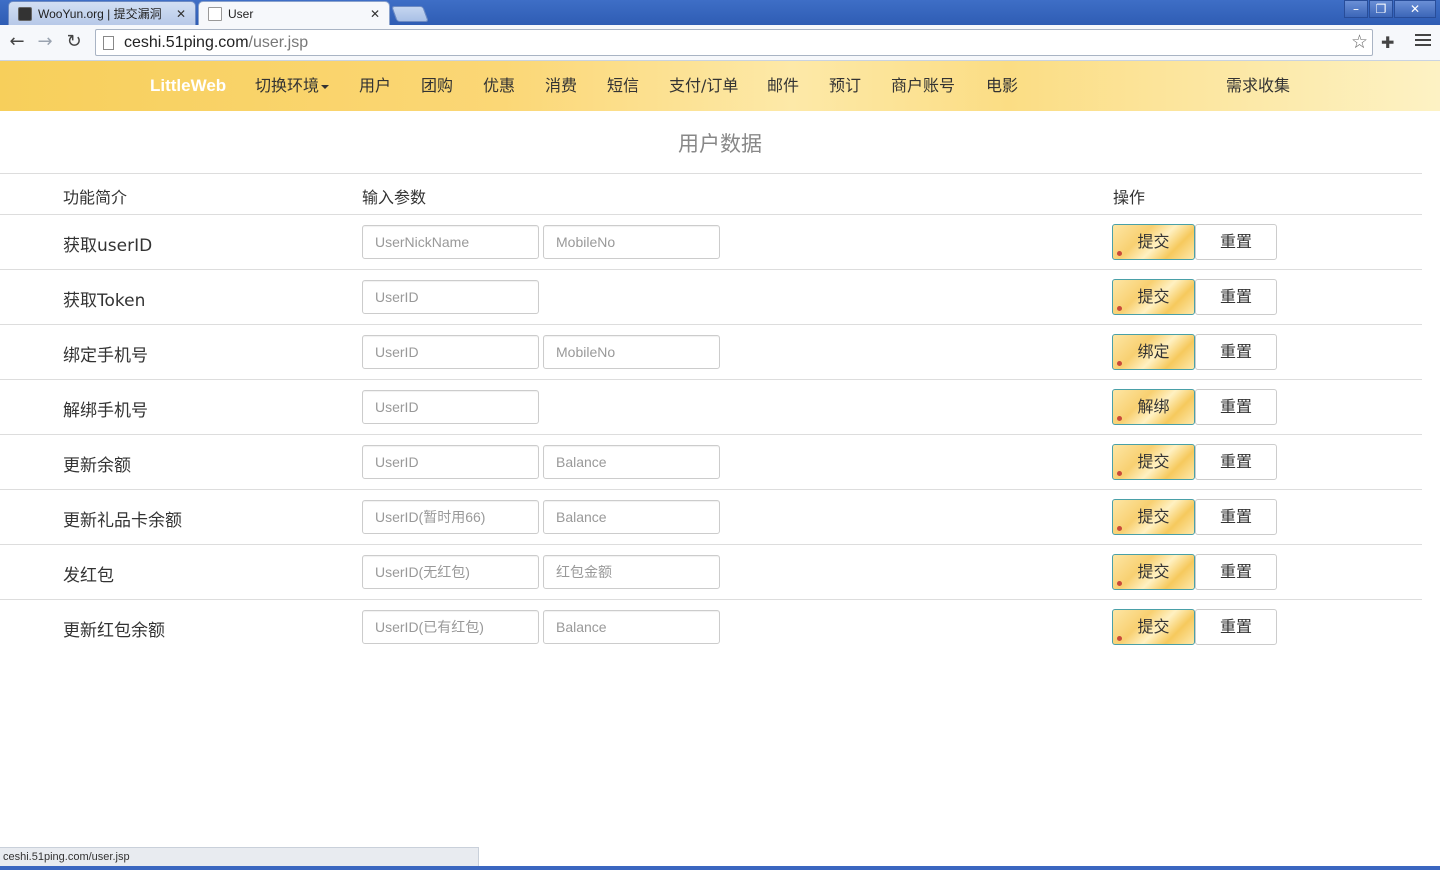  What do you see at coordinates (499, 86) in the screenshot?
I see `nav-discount: 优惠` at bounding box center [499, 86].